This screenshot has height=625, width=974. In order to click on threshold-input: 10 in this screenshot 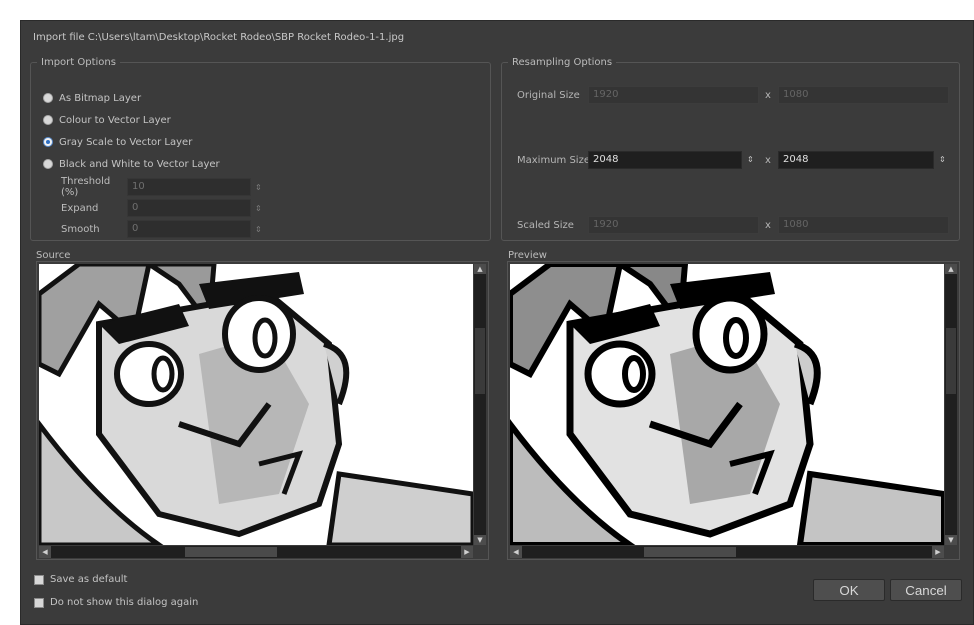, I will do `click(189, 187)`.